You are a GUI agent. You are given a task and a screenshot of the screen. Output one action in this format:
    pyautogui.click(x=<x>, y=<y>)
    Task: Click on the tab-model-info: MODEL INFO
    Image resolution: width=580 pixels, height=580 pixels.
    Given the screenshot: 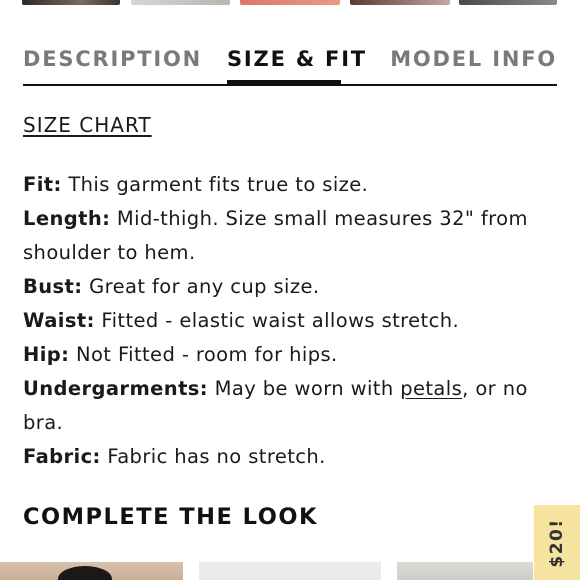 What is the action you would take?
    pyautogui.click(x=473, y=59)
    